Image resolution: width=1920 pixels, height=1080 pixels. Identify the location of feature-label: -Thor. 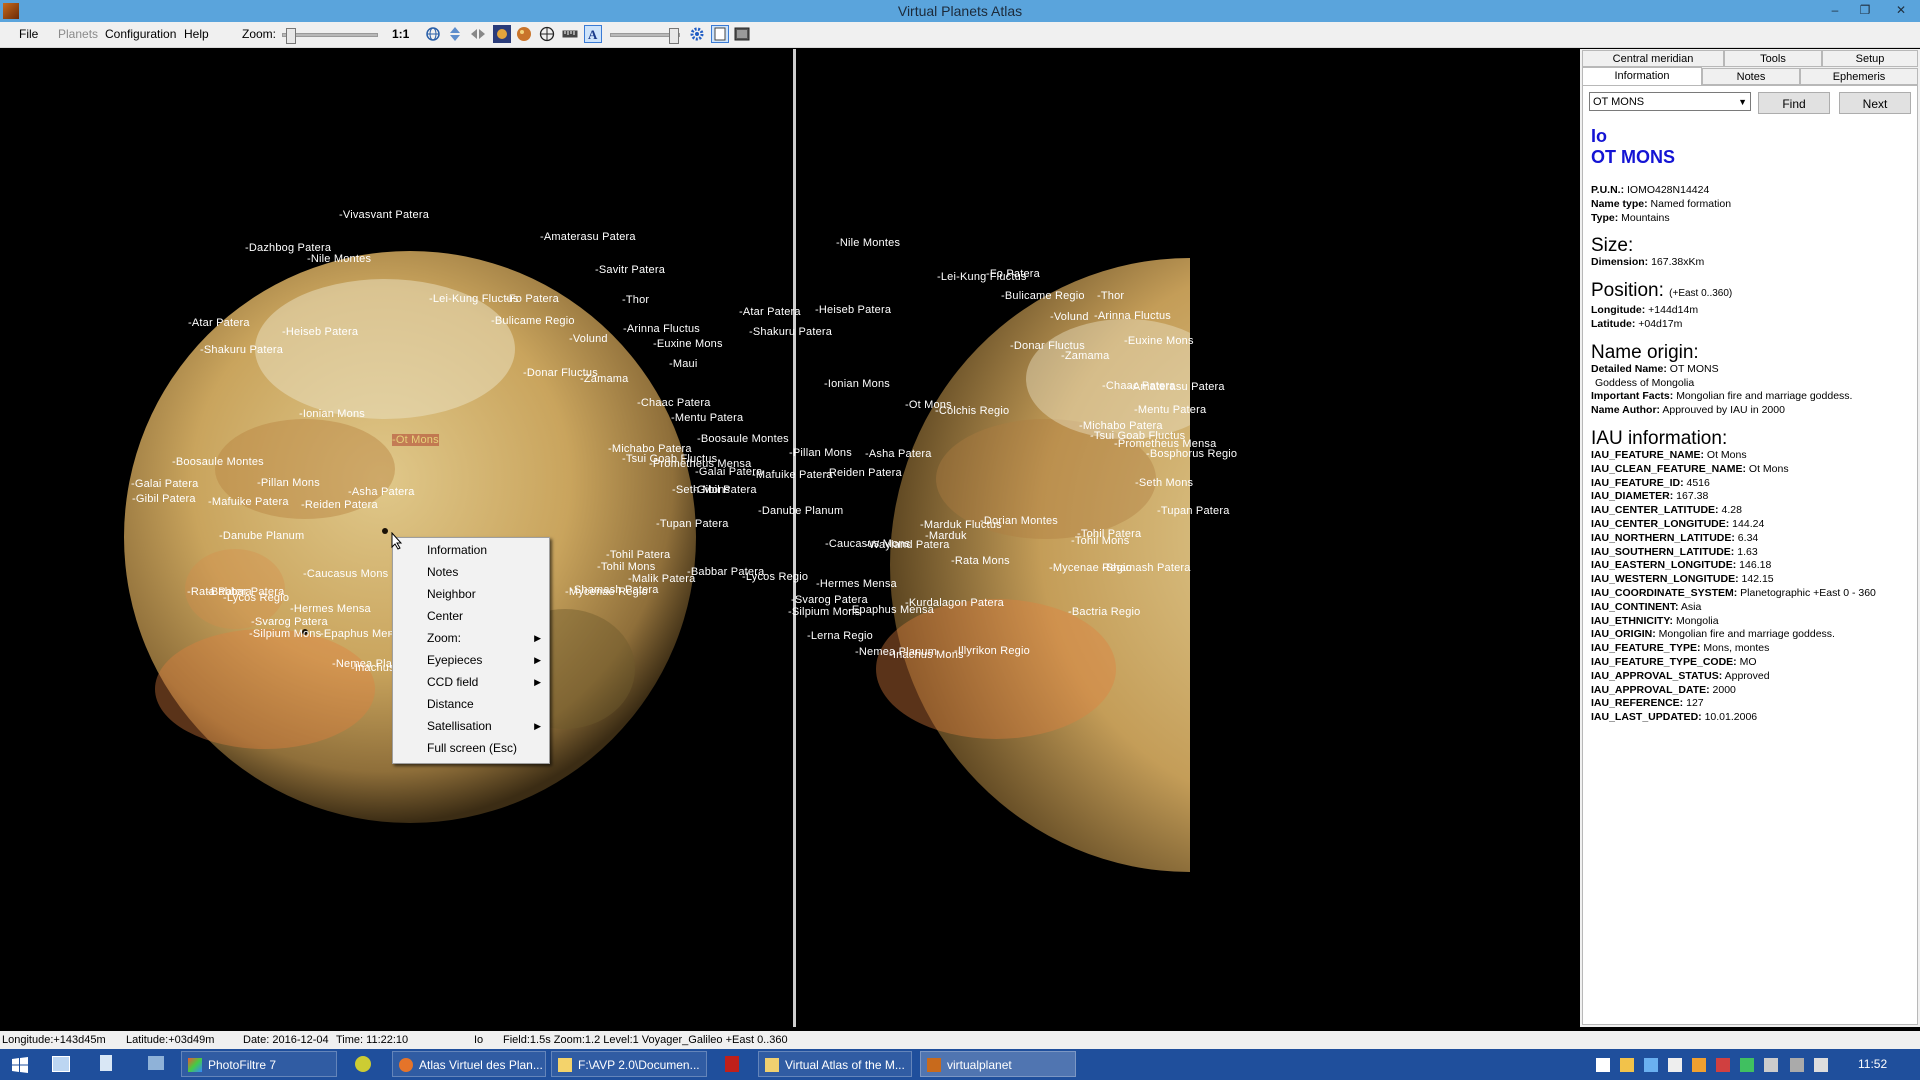
(635, 300).